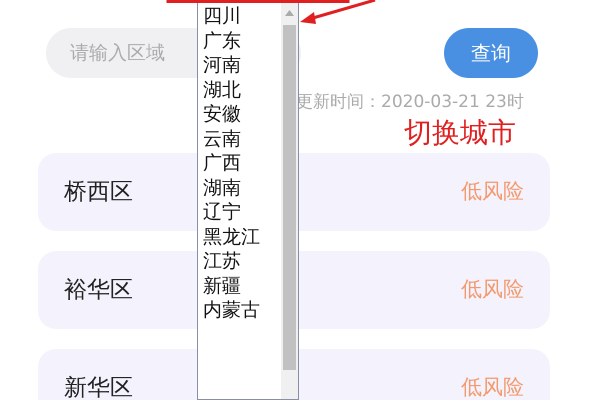 Image resolution: width=600 pixels, height=400 pixels. What do you see at coordinates (98, 290) in the screenshot?
I see `district-name: 裕华区` at bounding box center [98, 290].